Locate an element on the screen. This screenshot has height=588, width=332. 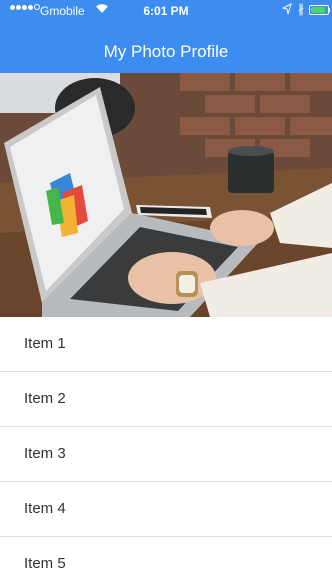
list-item: Item 5 is located at coordinates (166, 562).